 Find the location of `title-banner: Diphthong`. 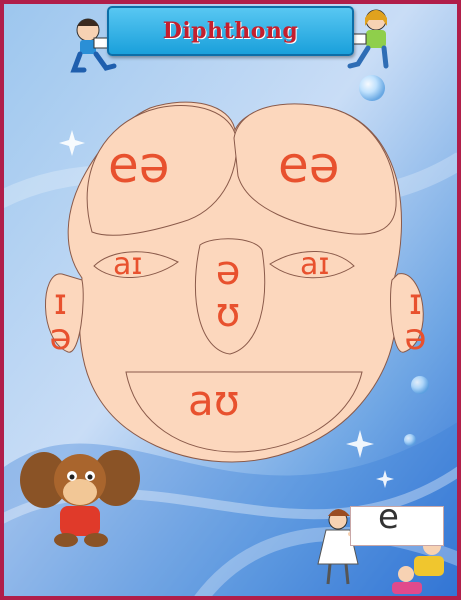

title-banner: Diphthong is located at coordinates (230, 31).